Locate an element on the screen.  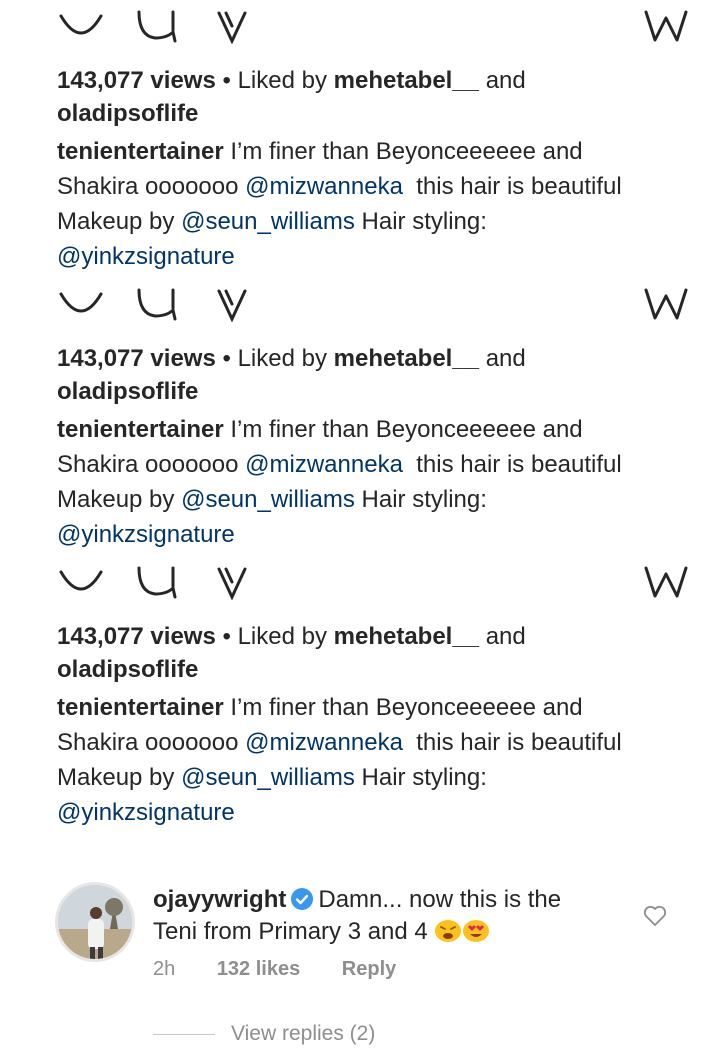
view-replies-label: View replies (2) is located at coordinates (303, 1033).